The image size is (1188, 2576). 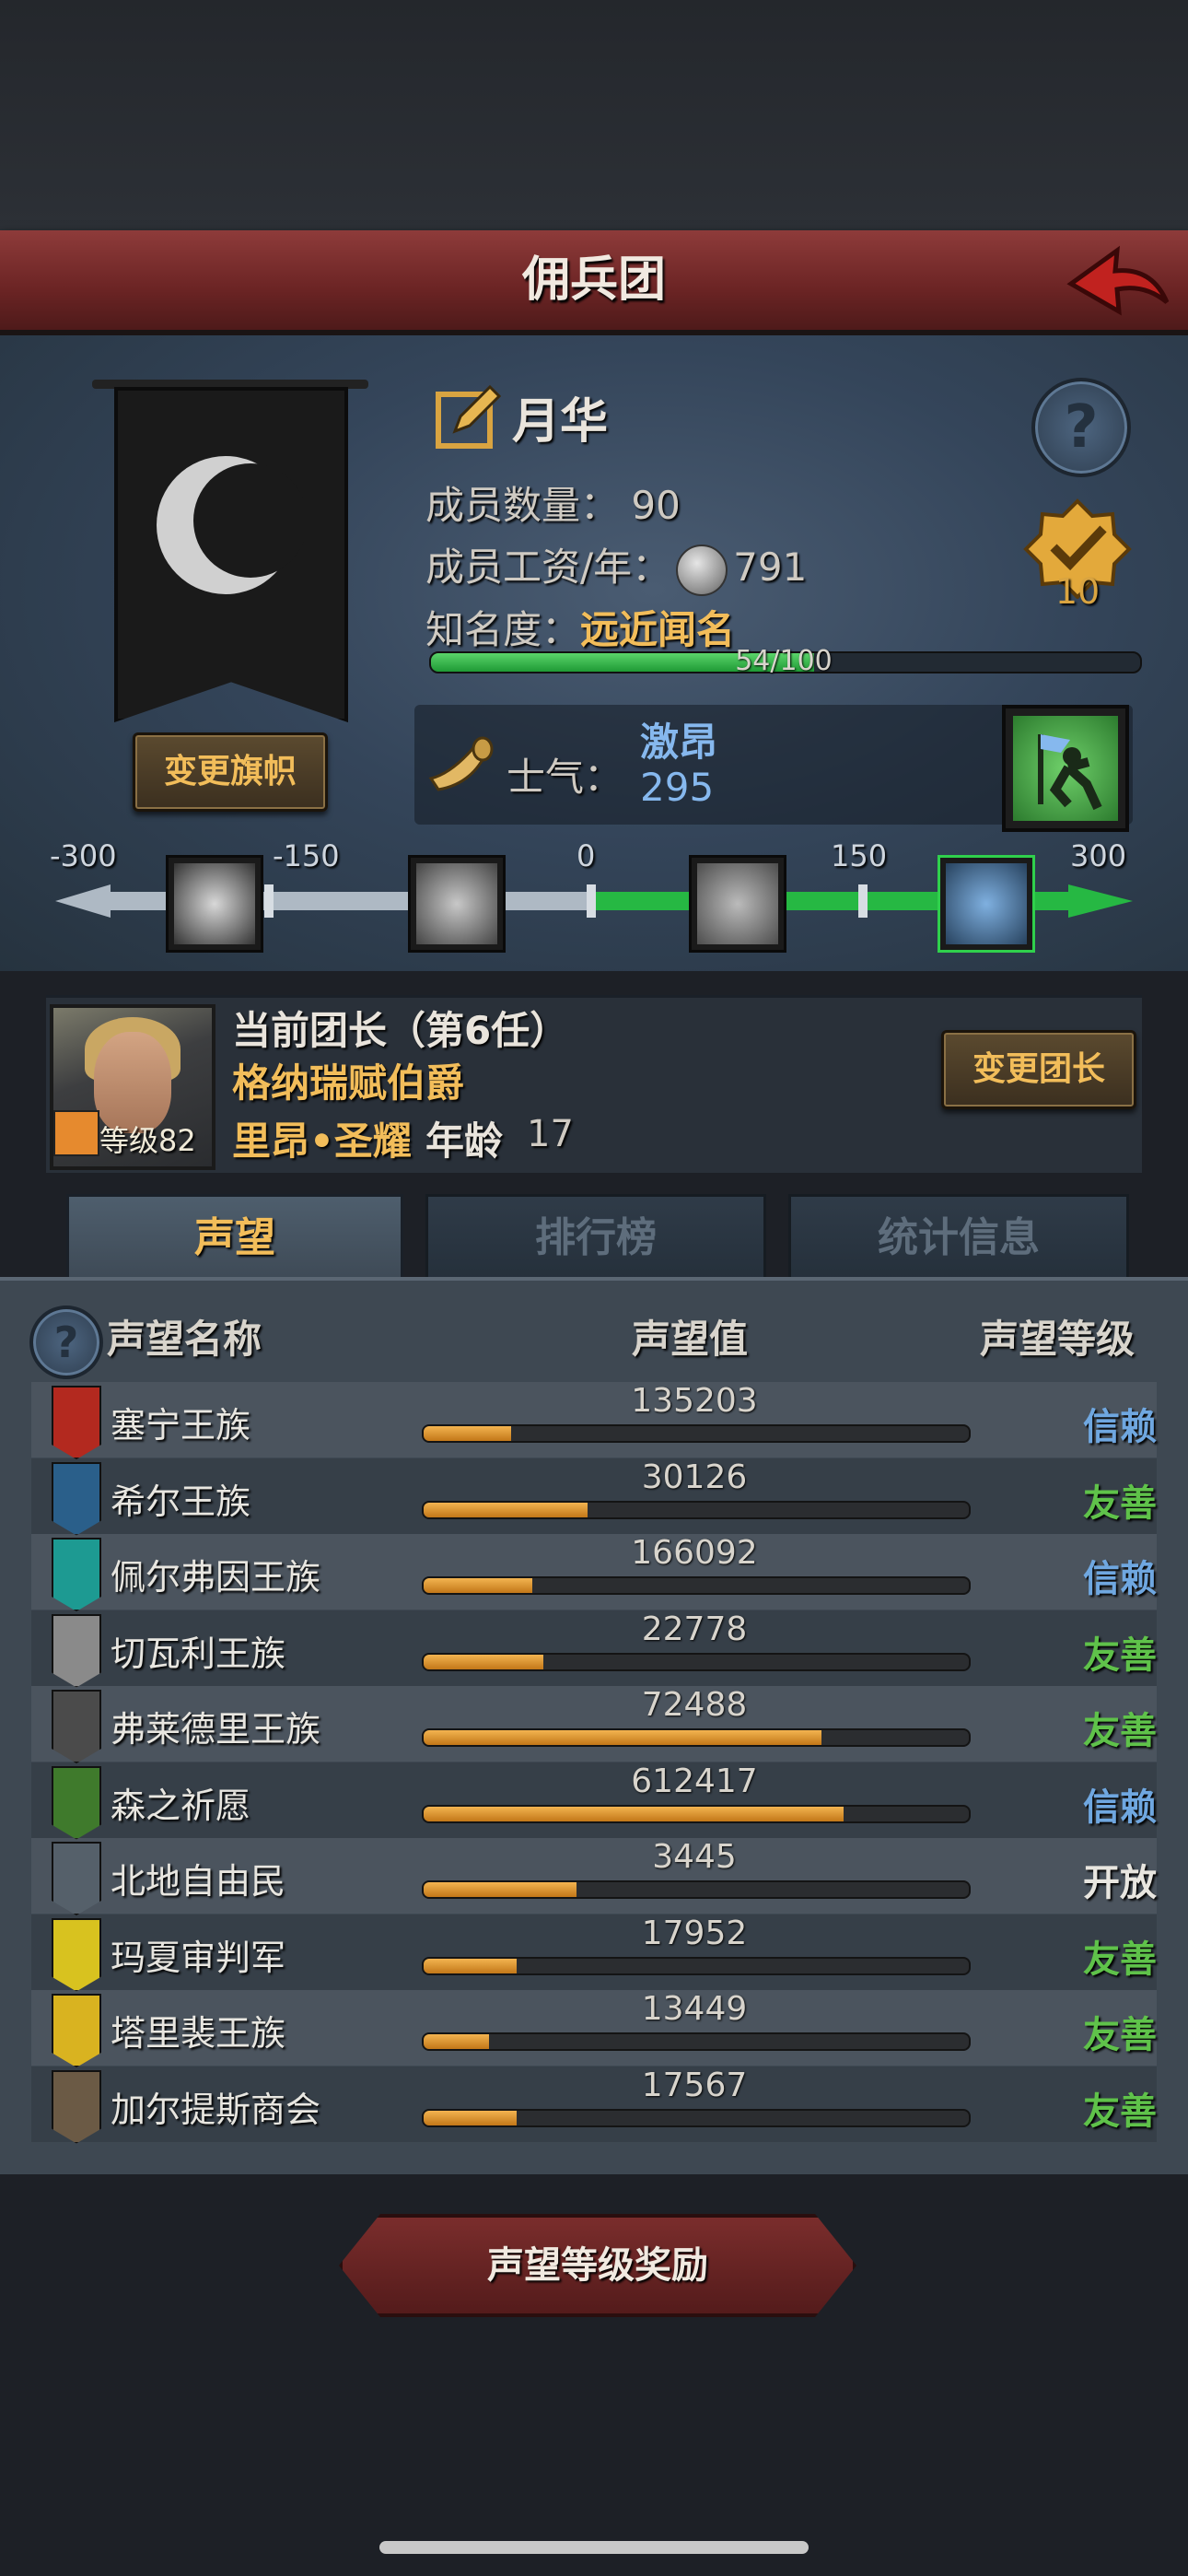 What do you see at coordinates (859, 855) in the screenshot?
I see `track-label: 150` at bounding box center [859, 855].